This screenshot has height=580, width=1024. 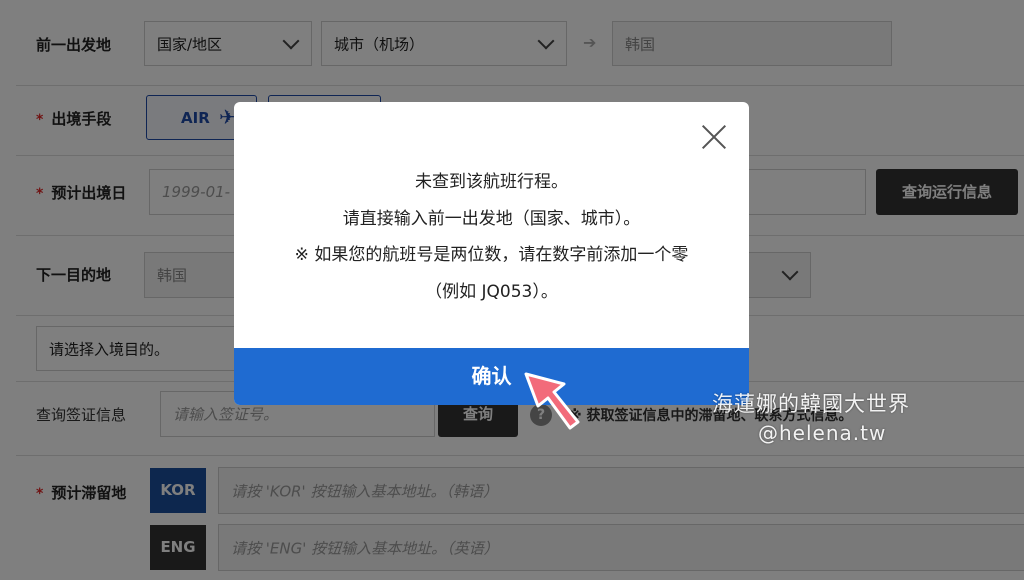 I want to click on confirm-button: 确认, so click(x=491, y=376).